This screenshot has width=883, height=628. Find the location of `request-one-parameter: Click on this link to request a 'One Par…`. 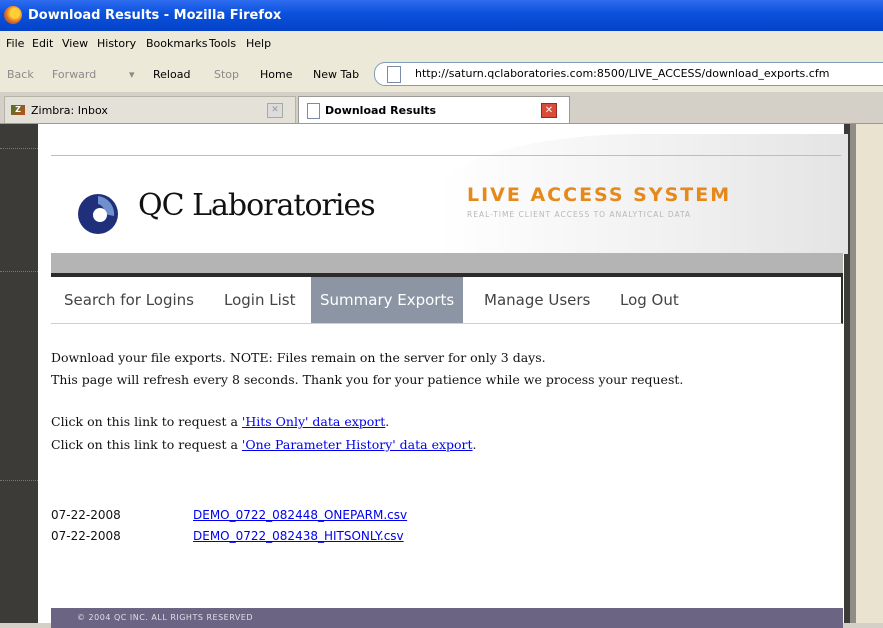

request-one-parameter: Click on this link to request a 'One Par… is located at coordinates (264, 444).